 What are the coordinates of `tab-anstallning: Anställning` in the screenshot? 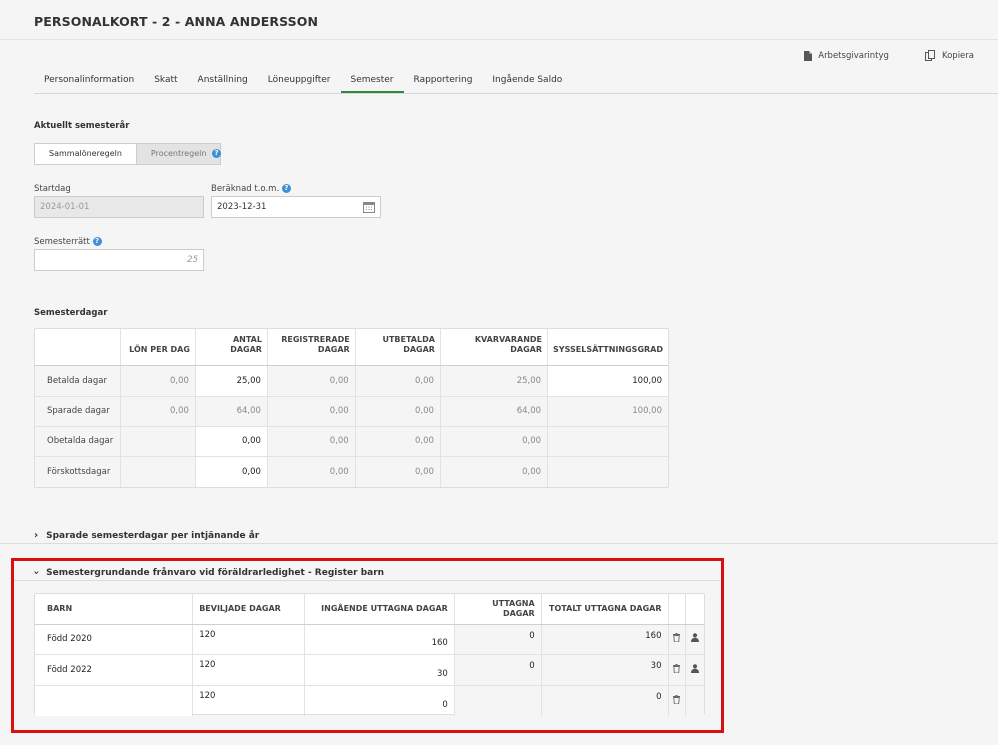 It's located at (223, 81).